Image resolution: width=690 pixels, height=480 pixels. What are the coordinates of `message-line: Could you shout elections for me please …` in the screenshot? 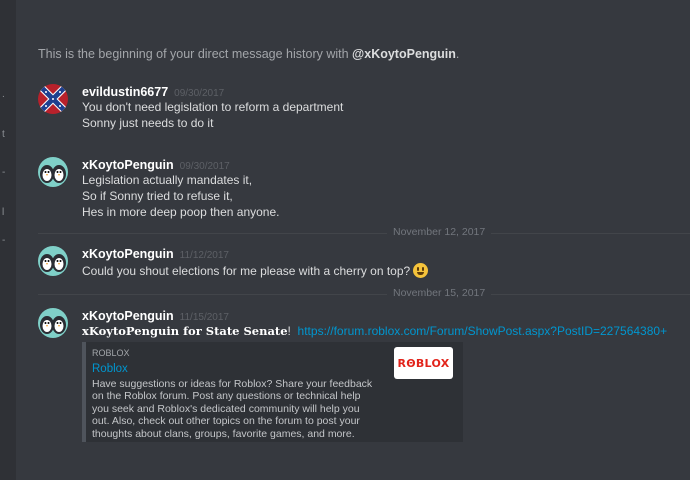 It's located at (255, 270).